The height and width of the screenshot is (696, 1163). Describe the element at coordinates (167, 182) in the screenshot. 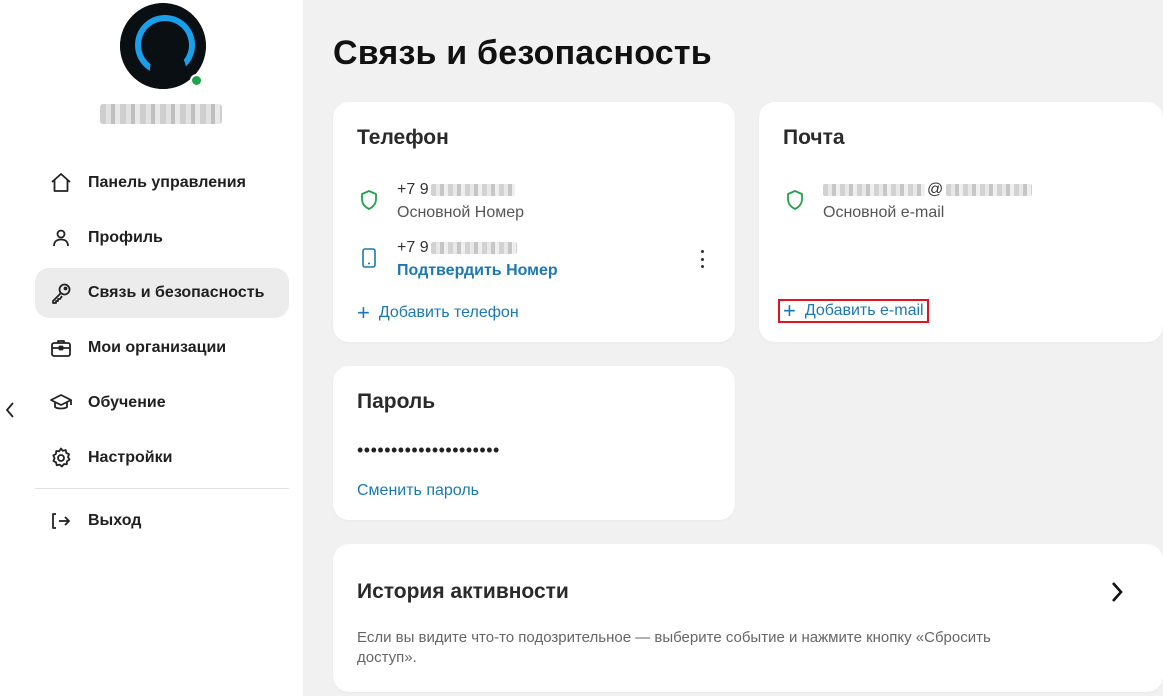

I see `sidebar-item-label: Панель управления` at that location.